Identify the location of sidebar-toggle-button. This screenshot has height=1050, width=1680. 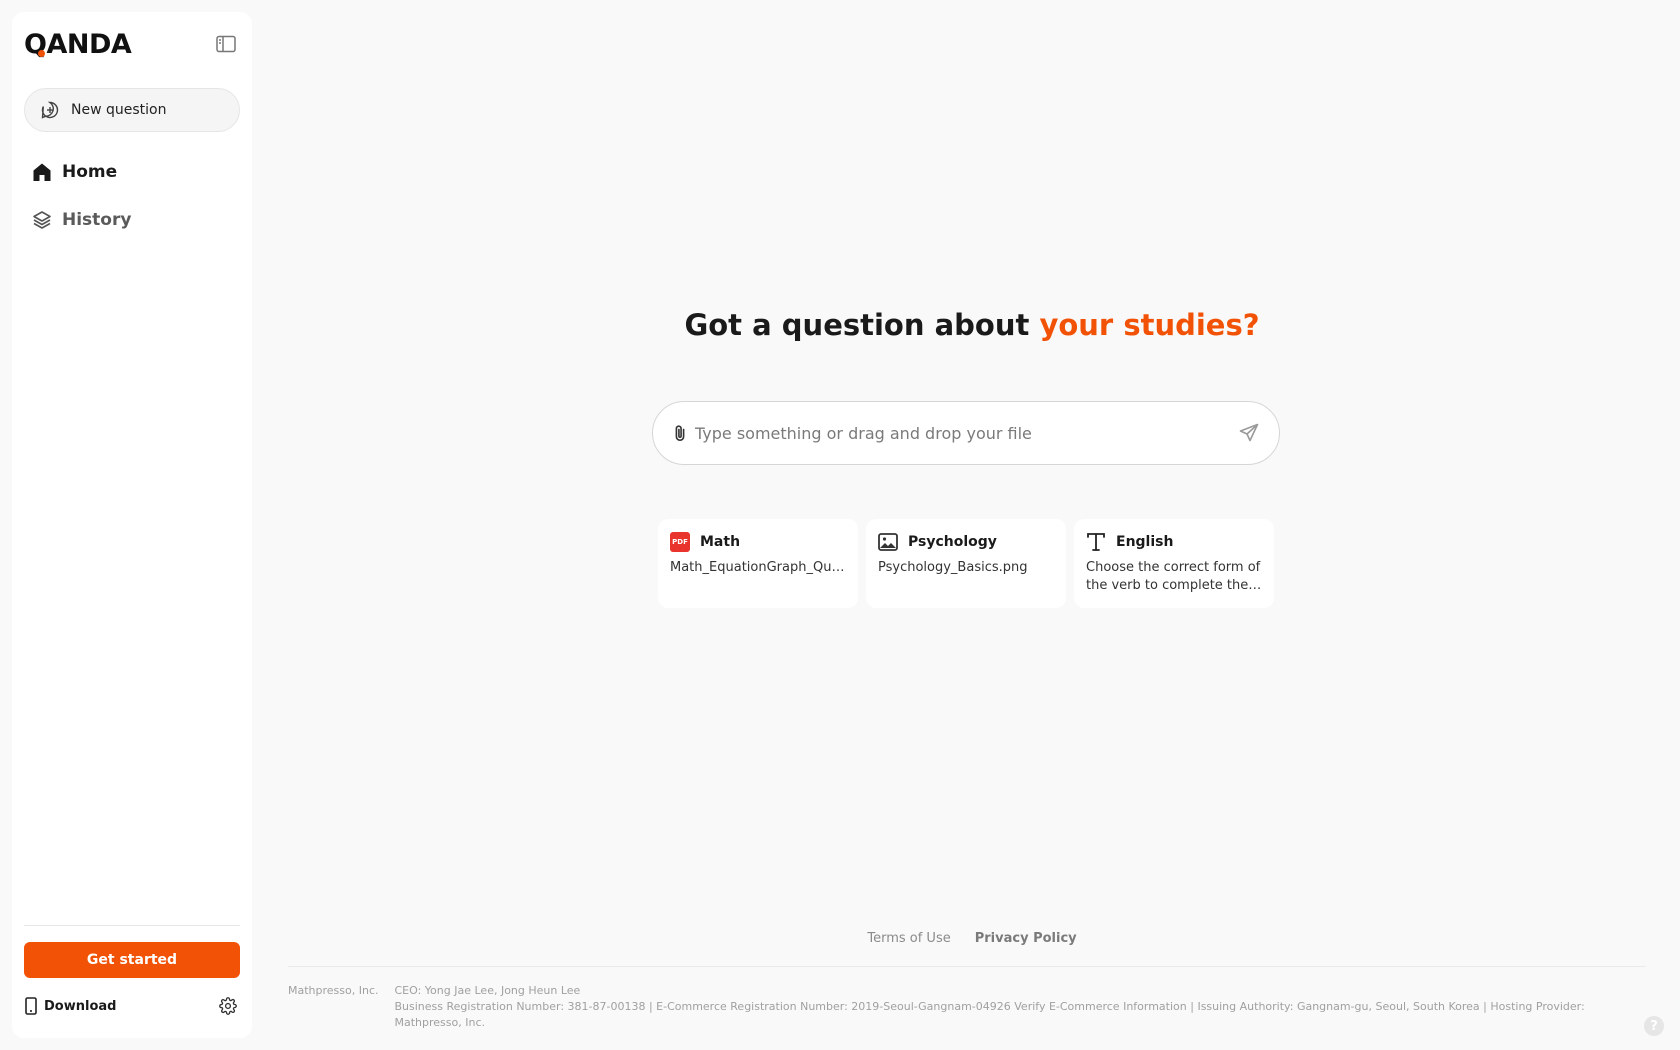
(226, 44).